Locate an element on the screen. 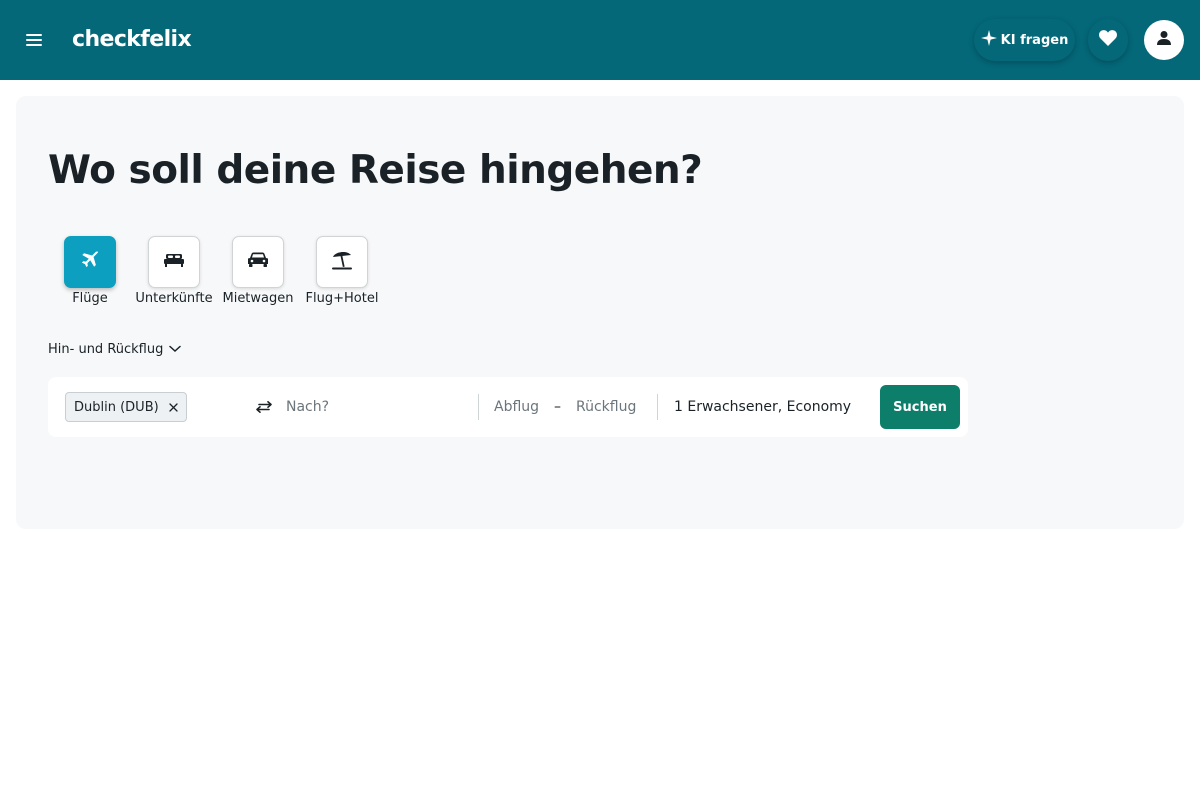 The height and width of the screenshot is (800, 1200). hamburger-menu-icon is located at coordinates (34, 40).